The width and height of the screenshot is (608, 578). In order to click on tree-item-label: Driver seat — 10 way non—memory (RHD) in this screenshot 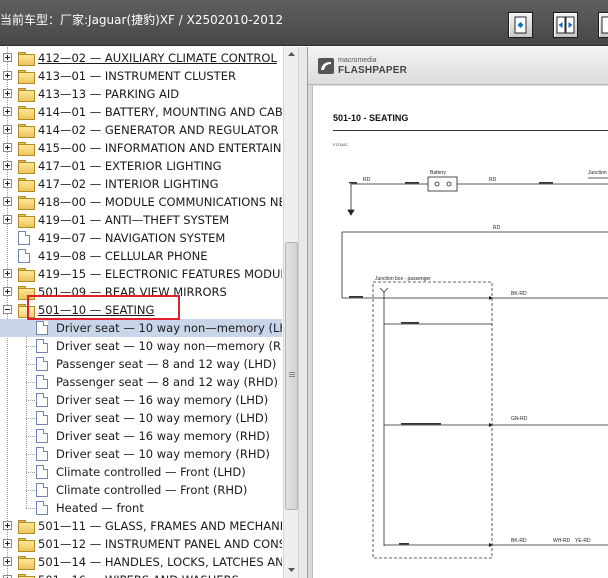, I will do `click(169, 346)`.